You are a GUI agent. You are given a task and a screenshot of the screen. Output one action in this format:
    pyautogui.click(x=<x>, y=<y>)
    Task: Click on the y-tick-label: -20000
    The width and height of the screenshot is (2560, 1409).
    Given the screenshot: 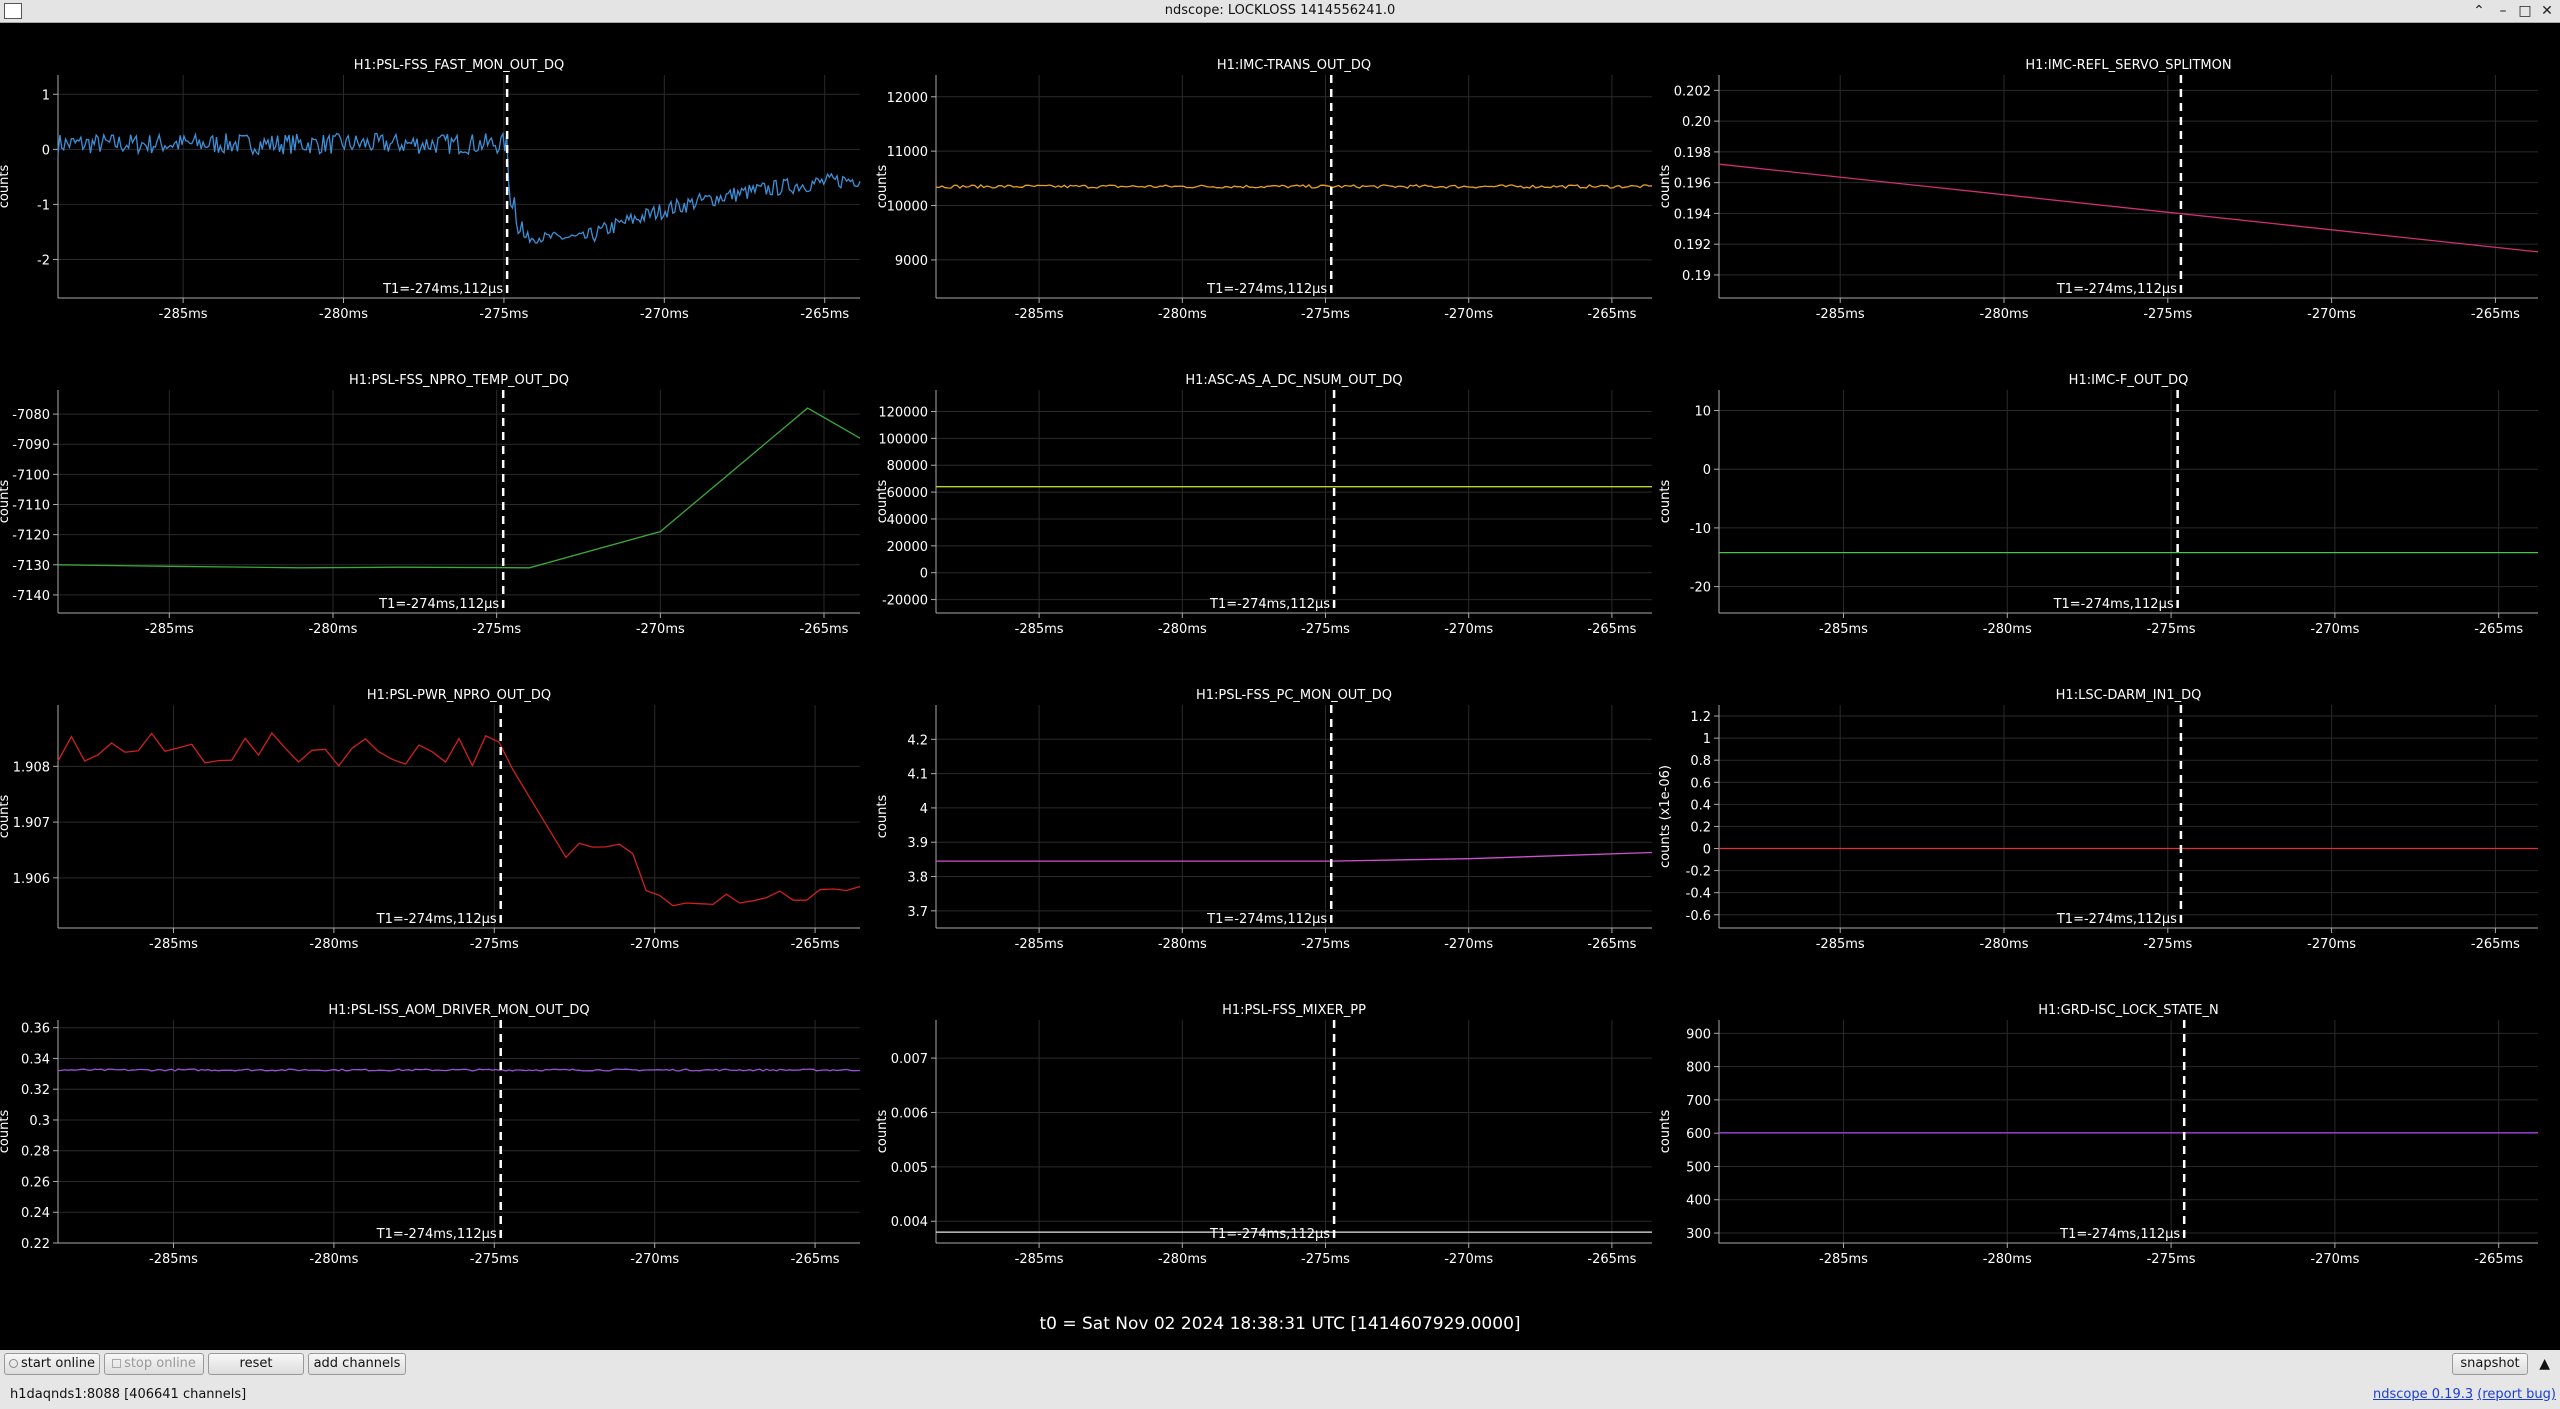 What is the action you would take?
    pyautogui.click(x=905, y=601)
    